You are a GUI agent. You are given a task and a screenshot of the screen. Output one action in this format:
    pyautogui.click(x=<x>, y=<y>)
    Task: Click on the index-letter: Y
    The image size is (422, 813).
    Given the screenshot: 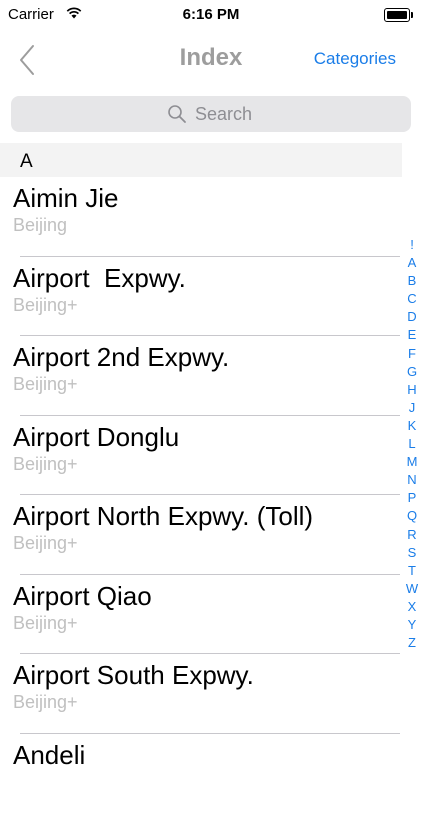 What is the action you would take?
    pyautogui.click(x=412, y=625)
    